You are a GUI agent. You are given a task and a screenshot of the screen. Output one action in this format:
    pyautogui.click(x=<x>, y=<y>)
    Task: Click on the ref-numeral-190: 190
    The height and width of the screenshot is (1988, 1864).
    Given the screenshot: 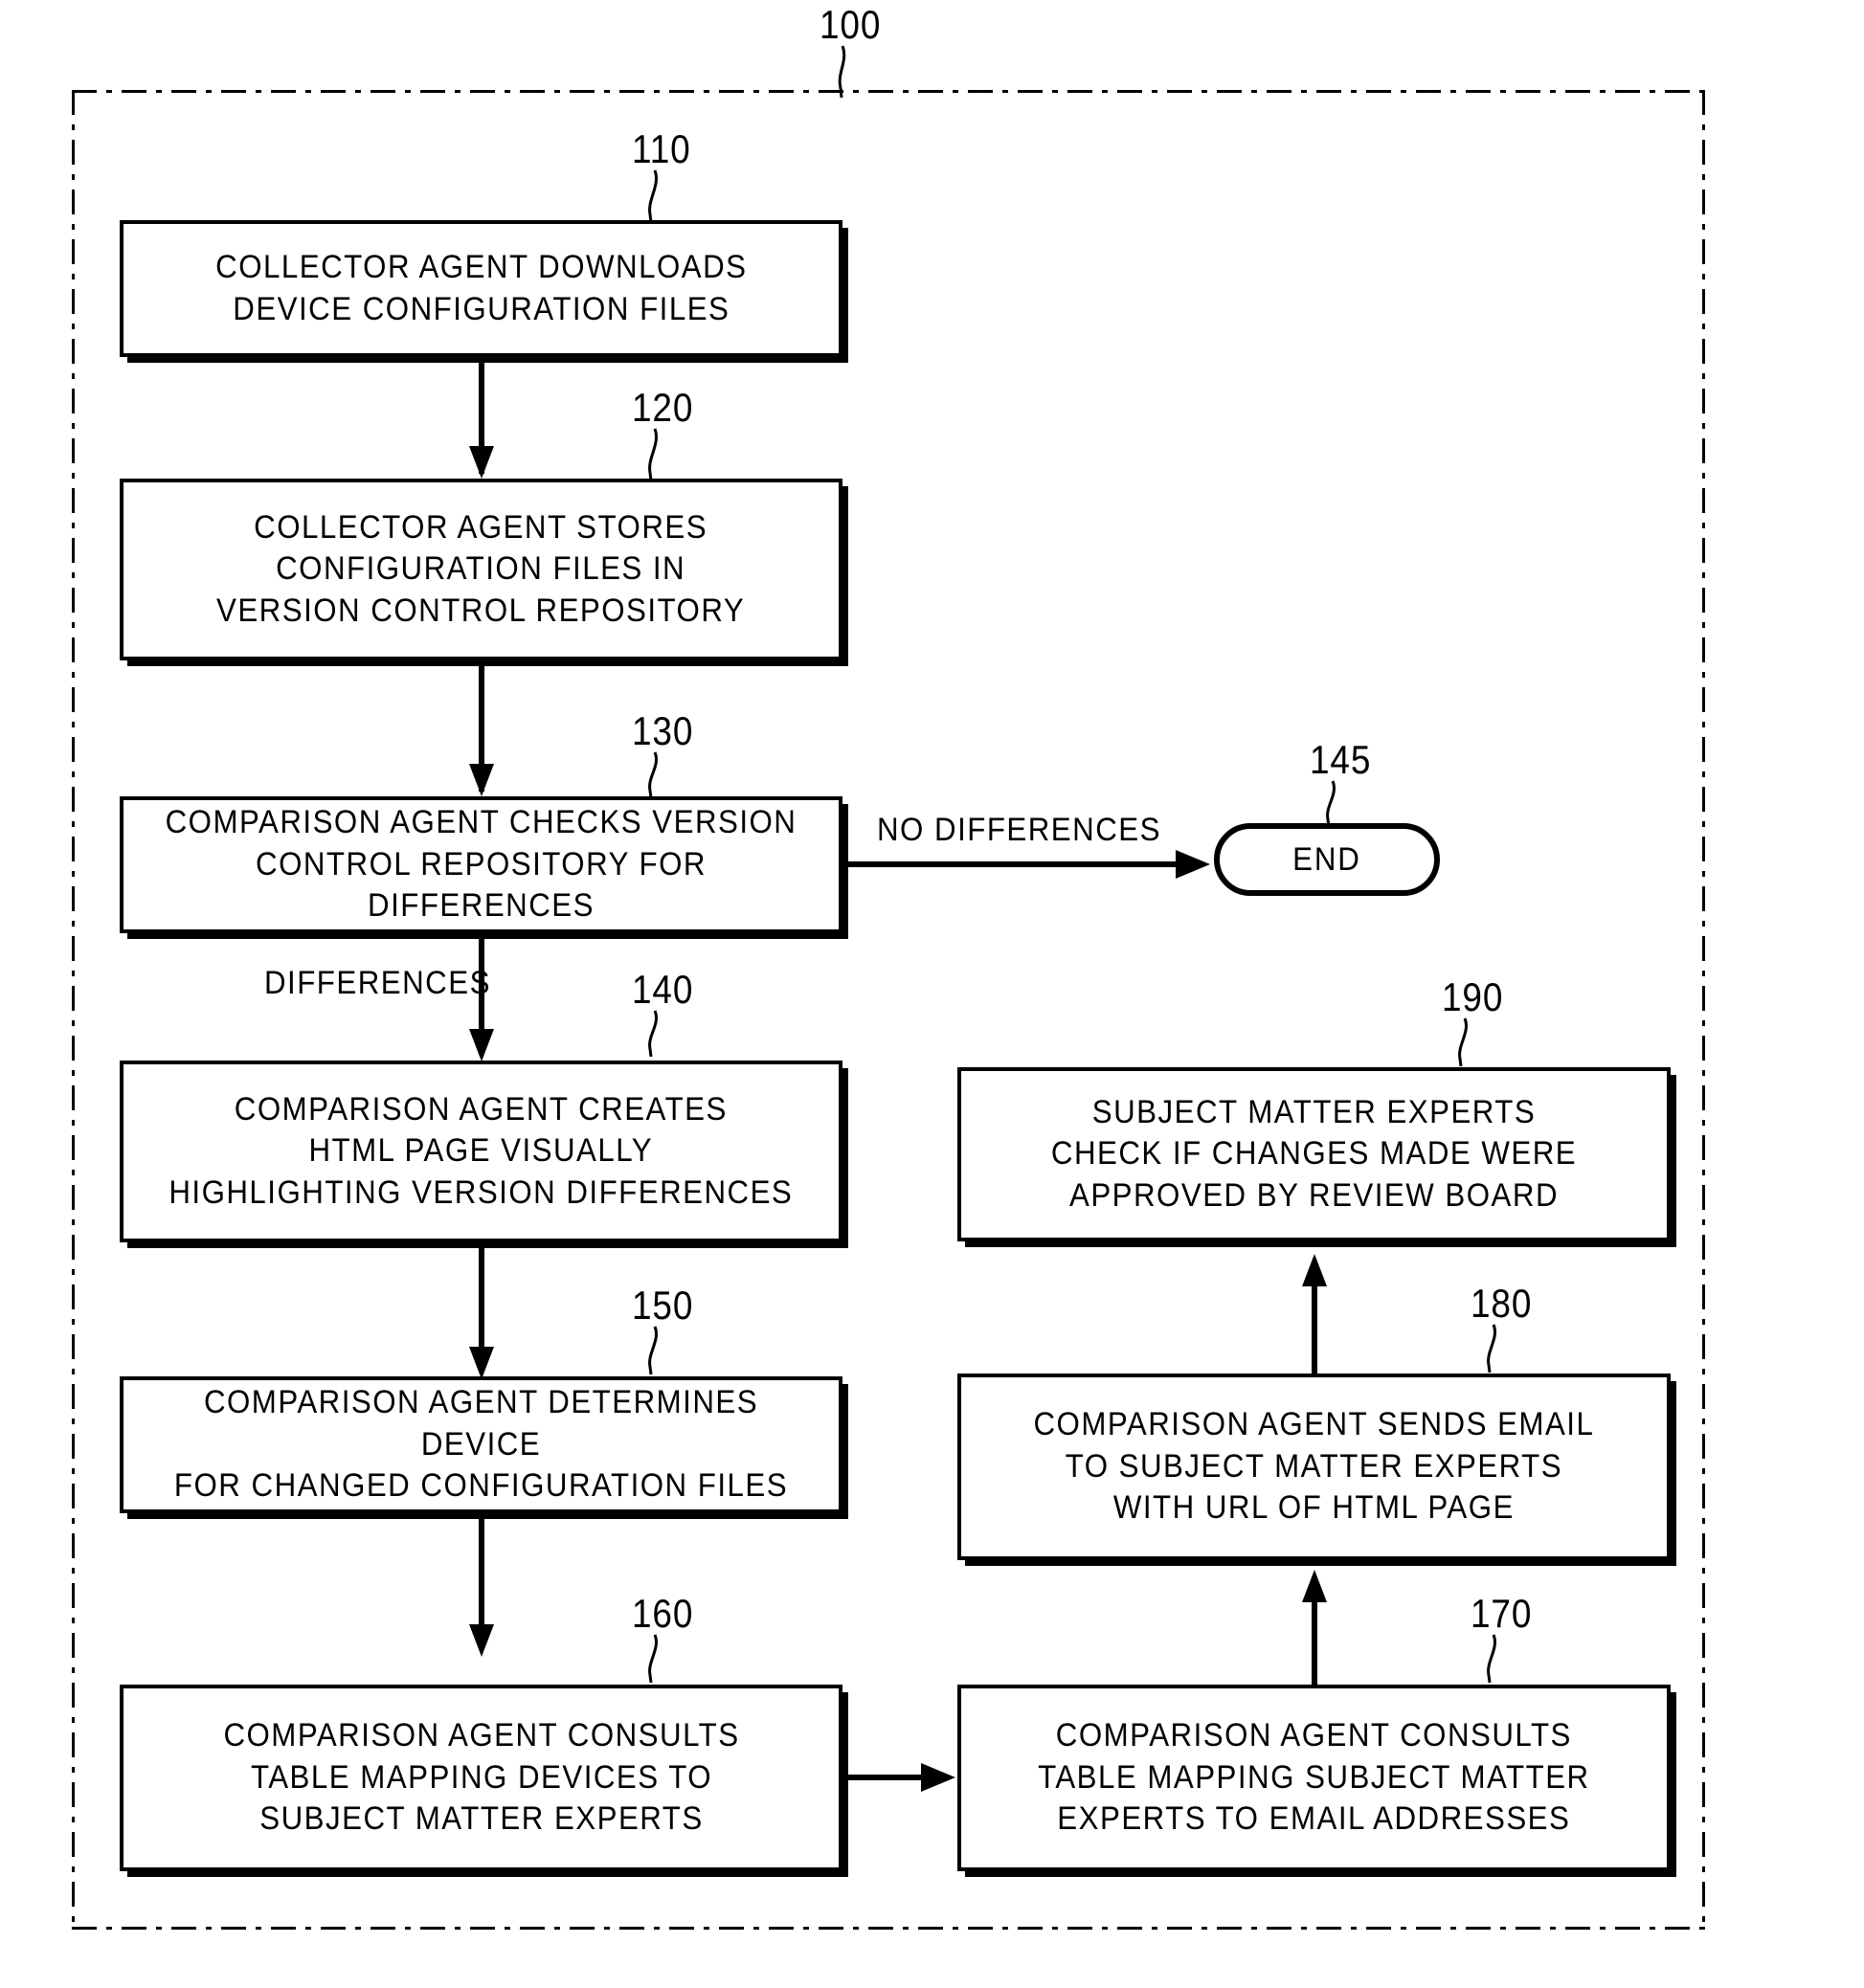 What is the action you would take?
    pyautogui.click(x=1473, y=997)
    